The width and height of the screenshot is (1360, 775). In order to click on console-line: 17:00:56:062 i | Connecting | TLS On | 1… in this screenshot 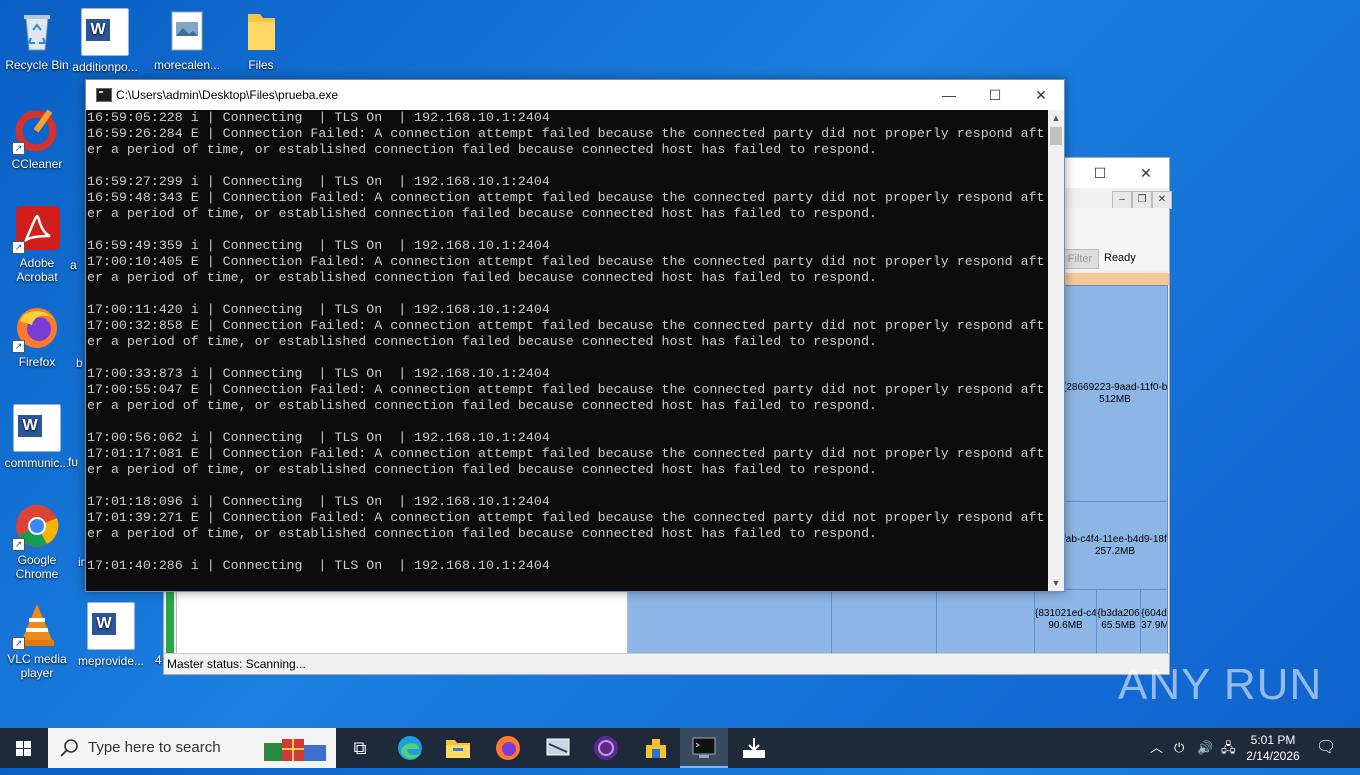, I will do `click(318, 437)`.